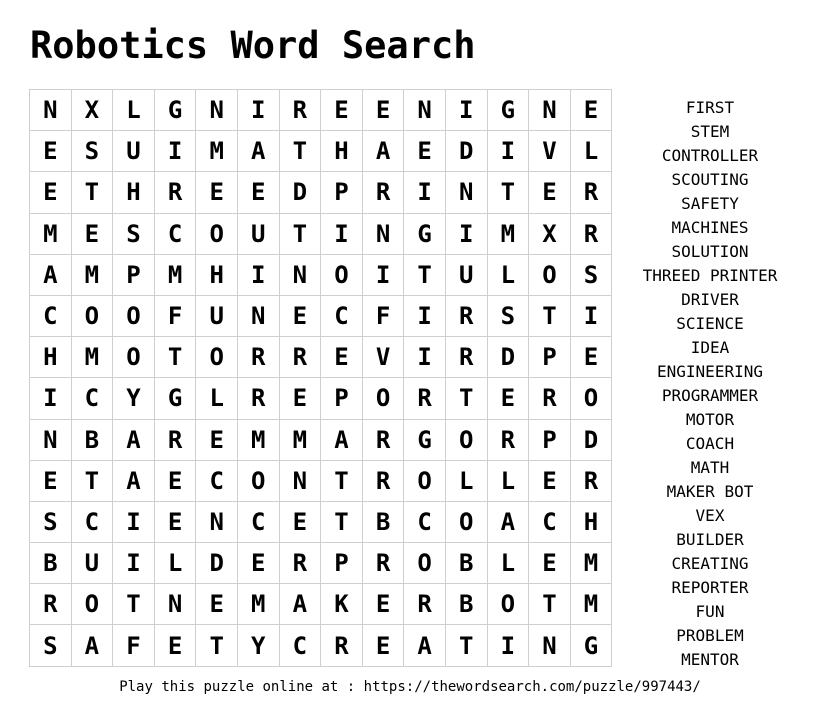  What do you see at coordinates (549, 233) in the screenshot?
I see `grid-cell: X` at bounding box center [549, 233].